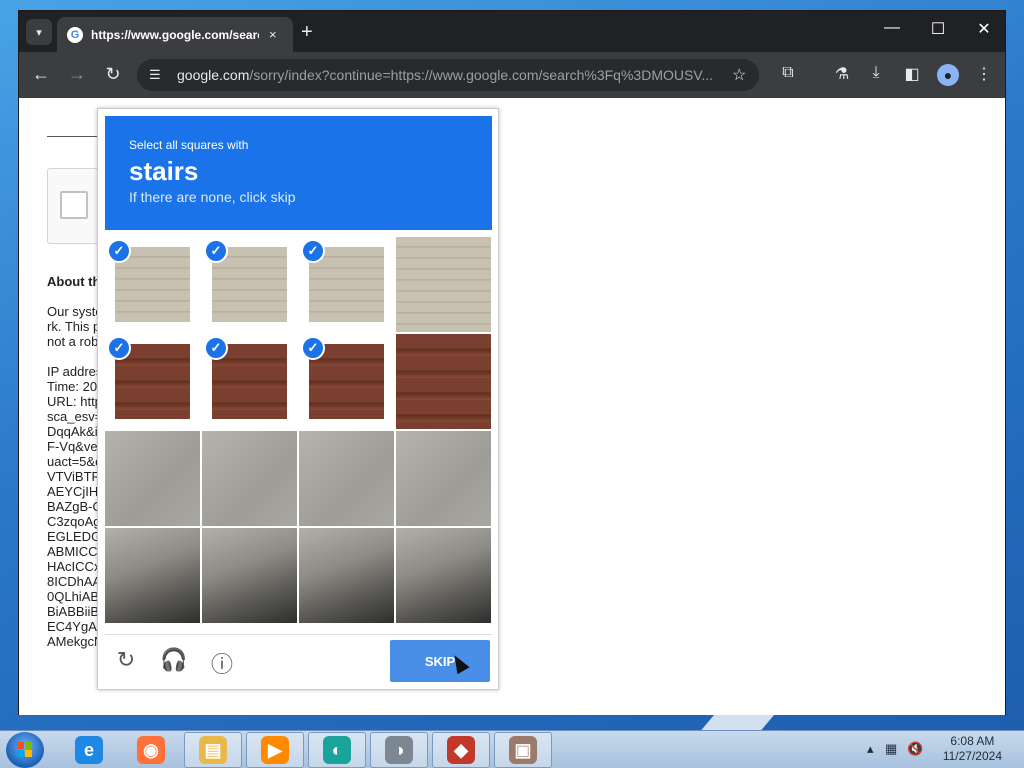 The width and height of the screenshot is (1024, 768). I want to click on google-favicon-icon: G, so click(75, 34).